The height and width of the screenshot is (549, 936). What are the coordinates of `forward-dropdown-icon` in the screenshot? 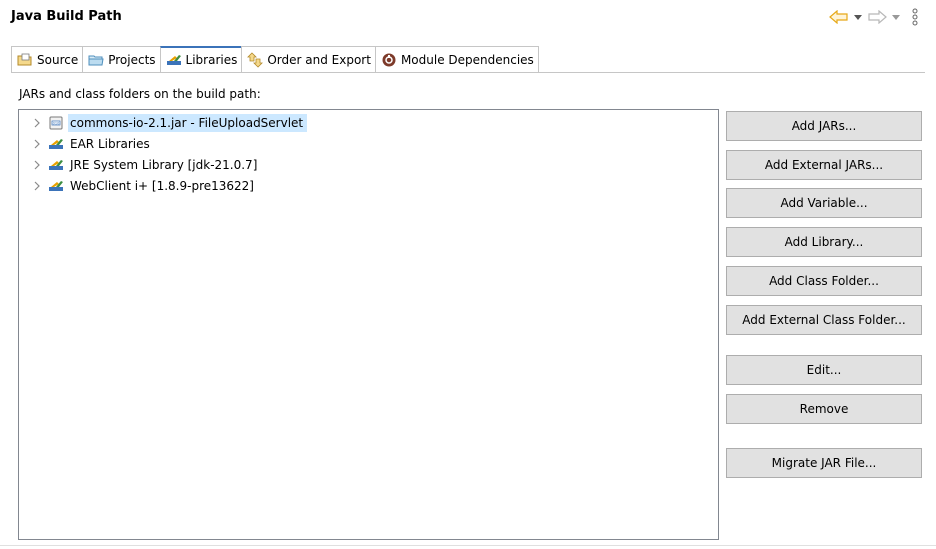 It's located at (896, 17).